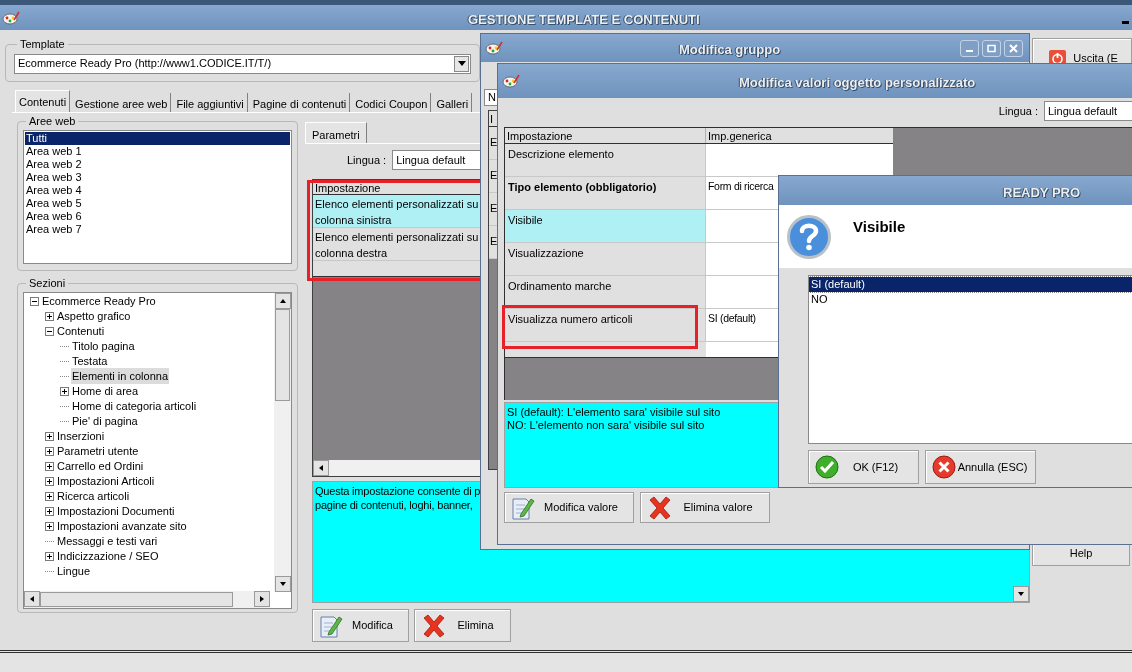 The width and height of the screenshot is (1132, 672). I want to click on tree-item: Home di categoria articoli, so click(134, 406).